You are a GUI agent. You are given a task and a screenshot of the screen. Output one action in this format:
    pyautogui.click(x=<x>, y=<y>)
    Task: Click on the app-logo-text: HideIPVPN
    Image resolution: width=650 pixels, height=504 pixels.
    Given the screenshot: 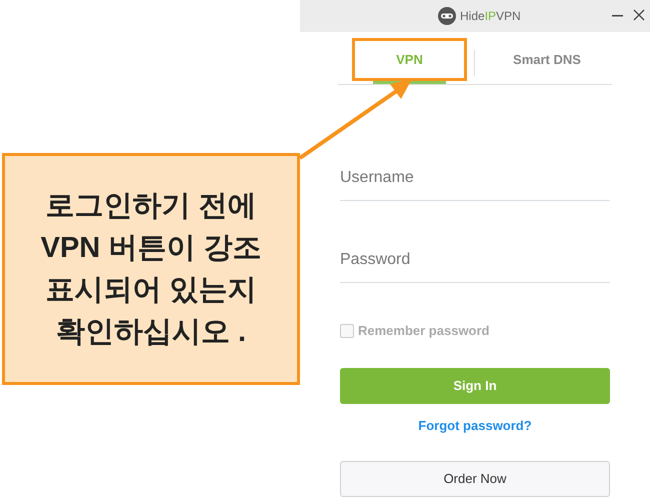 What is the action you would take?
    pyautogui.click(x=490, y=16)
    